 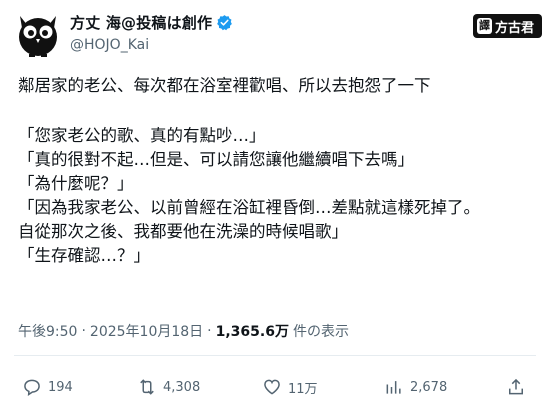 What do you see at coordinates (514, 28) in the screenshot?
I see `translator-name: 方古君` at bounding box center [514, 28].